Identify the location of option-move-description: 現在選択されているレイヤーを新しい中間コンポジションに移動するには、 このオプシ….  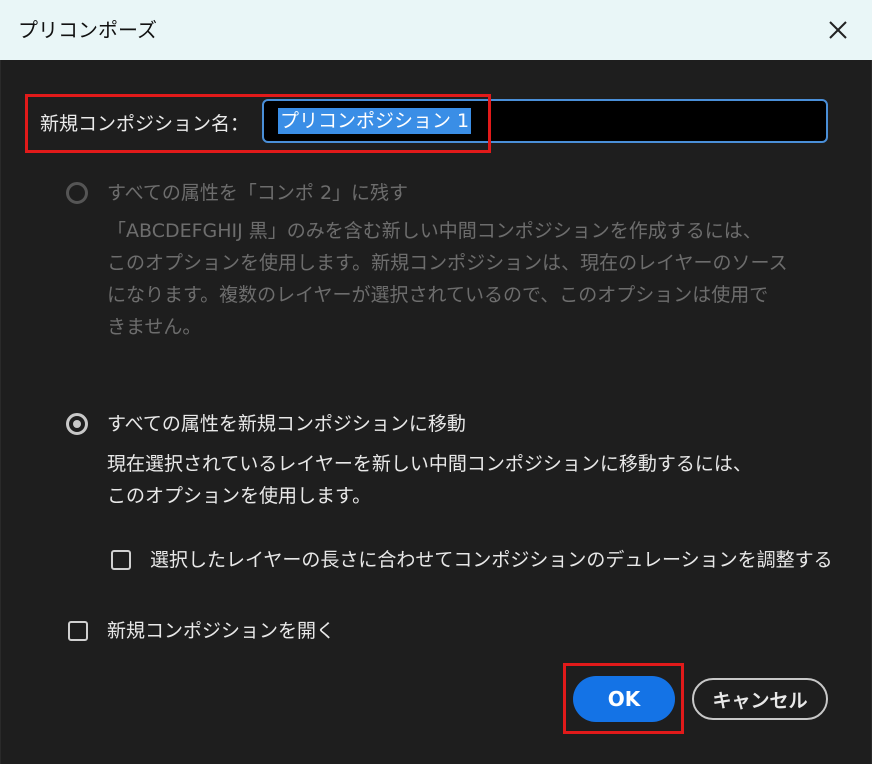
(429, 480).